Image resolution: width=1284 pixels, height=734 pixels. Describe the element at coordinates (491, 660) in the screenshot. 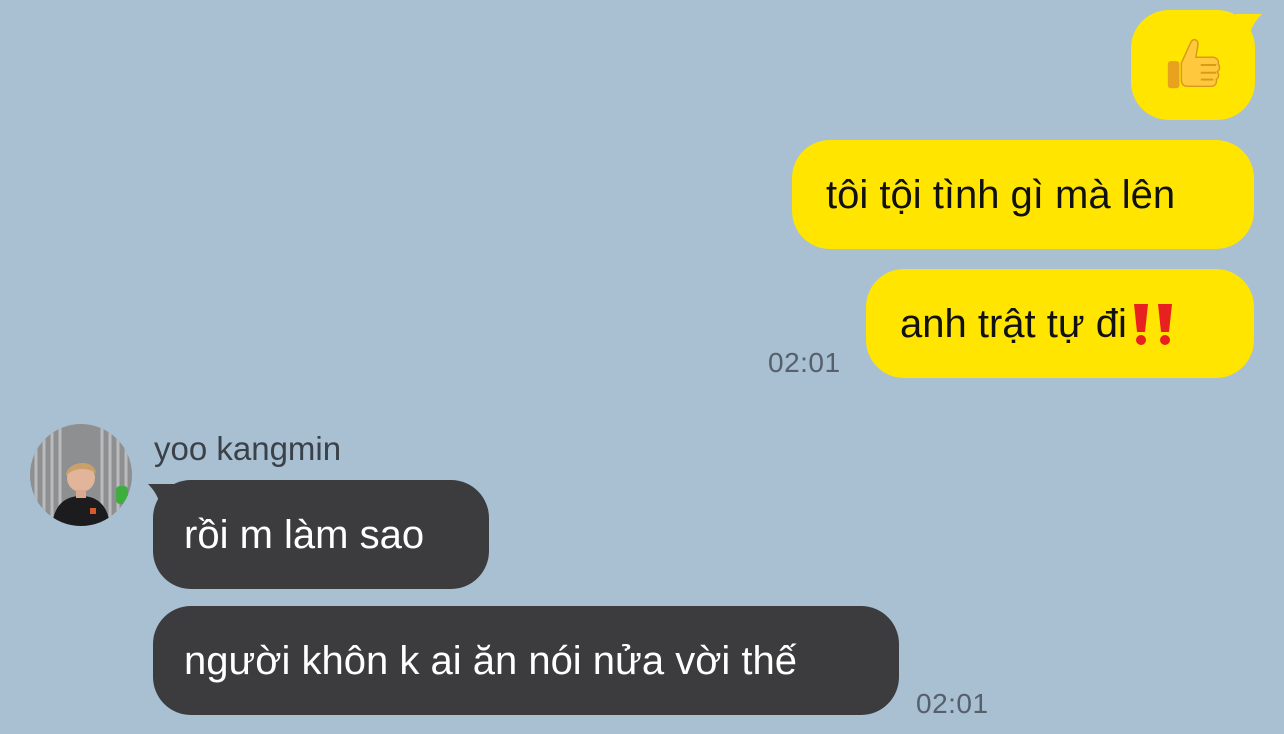

I see `message-text: người khôn k ai ăn nói nửa vời thế` at that location.